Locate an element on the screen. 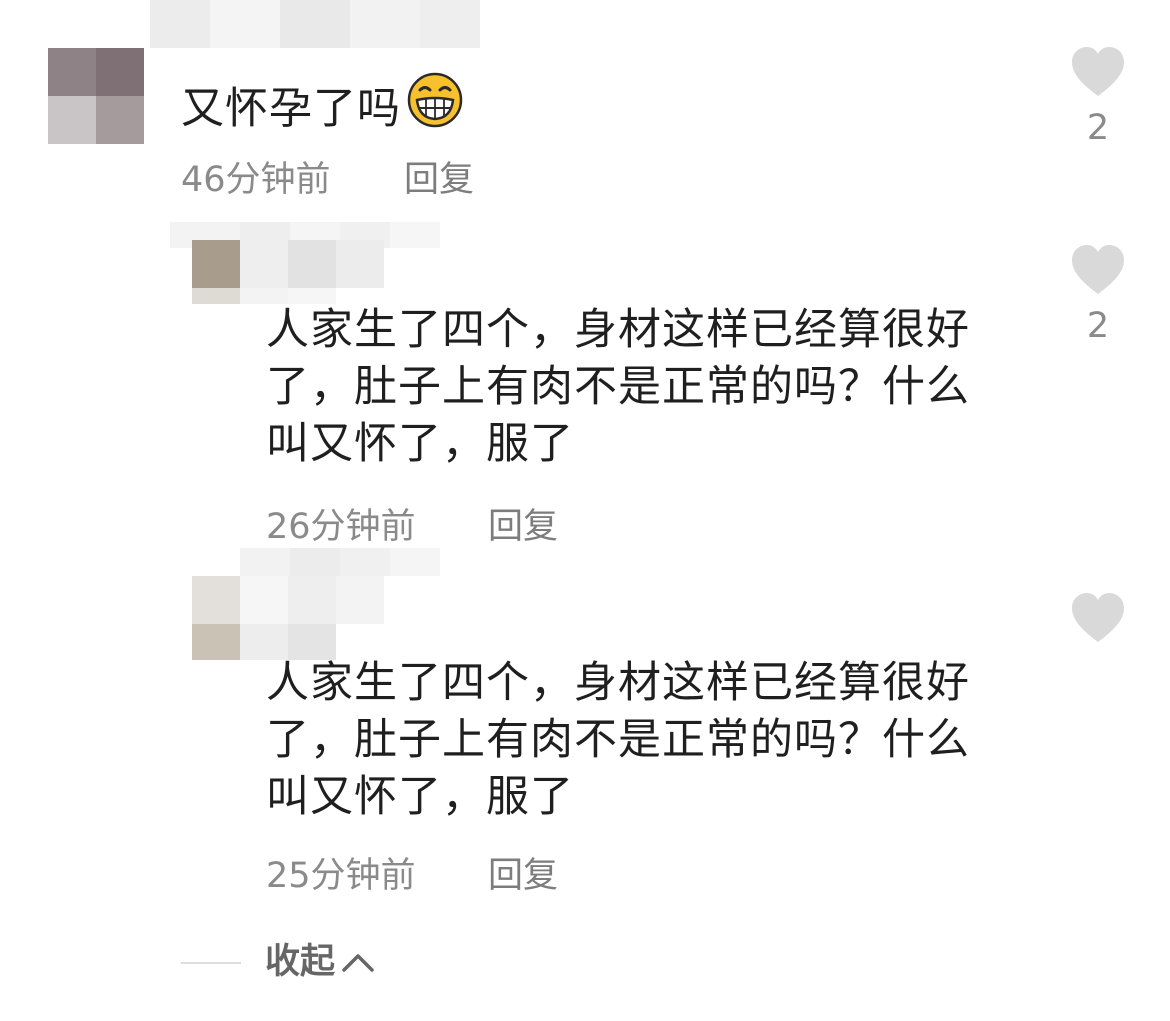 The image size is (1170, 1021). obscured-username is located at coordinates (340, 562).